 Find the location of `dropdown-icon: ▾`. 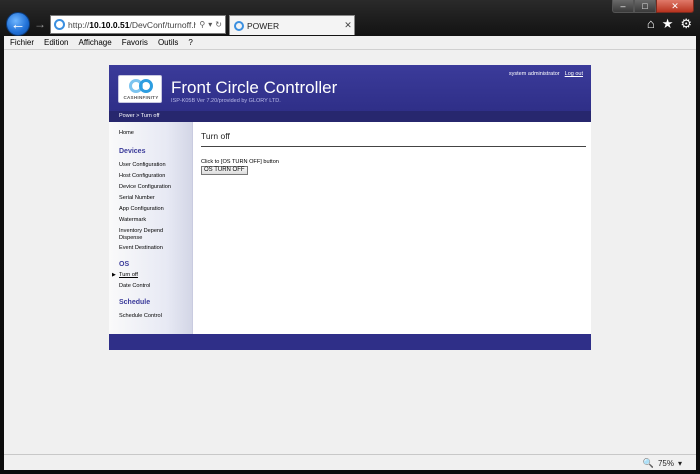

dropdown-icon: ▾ is located at coordinates (210, 24).